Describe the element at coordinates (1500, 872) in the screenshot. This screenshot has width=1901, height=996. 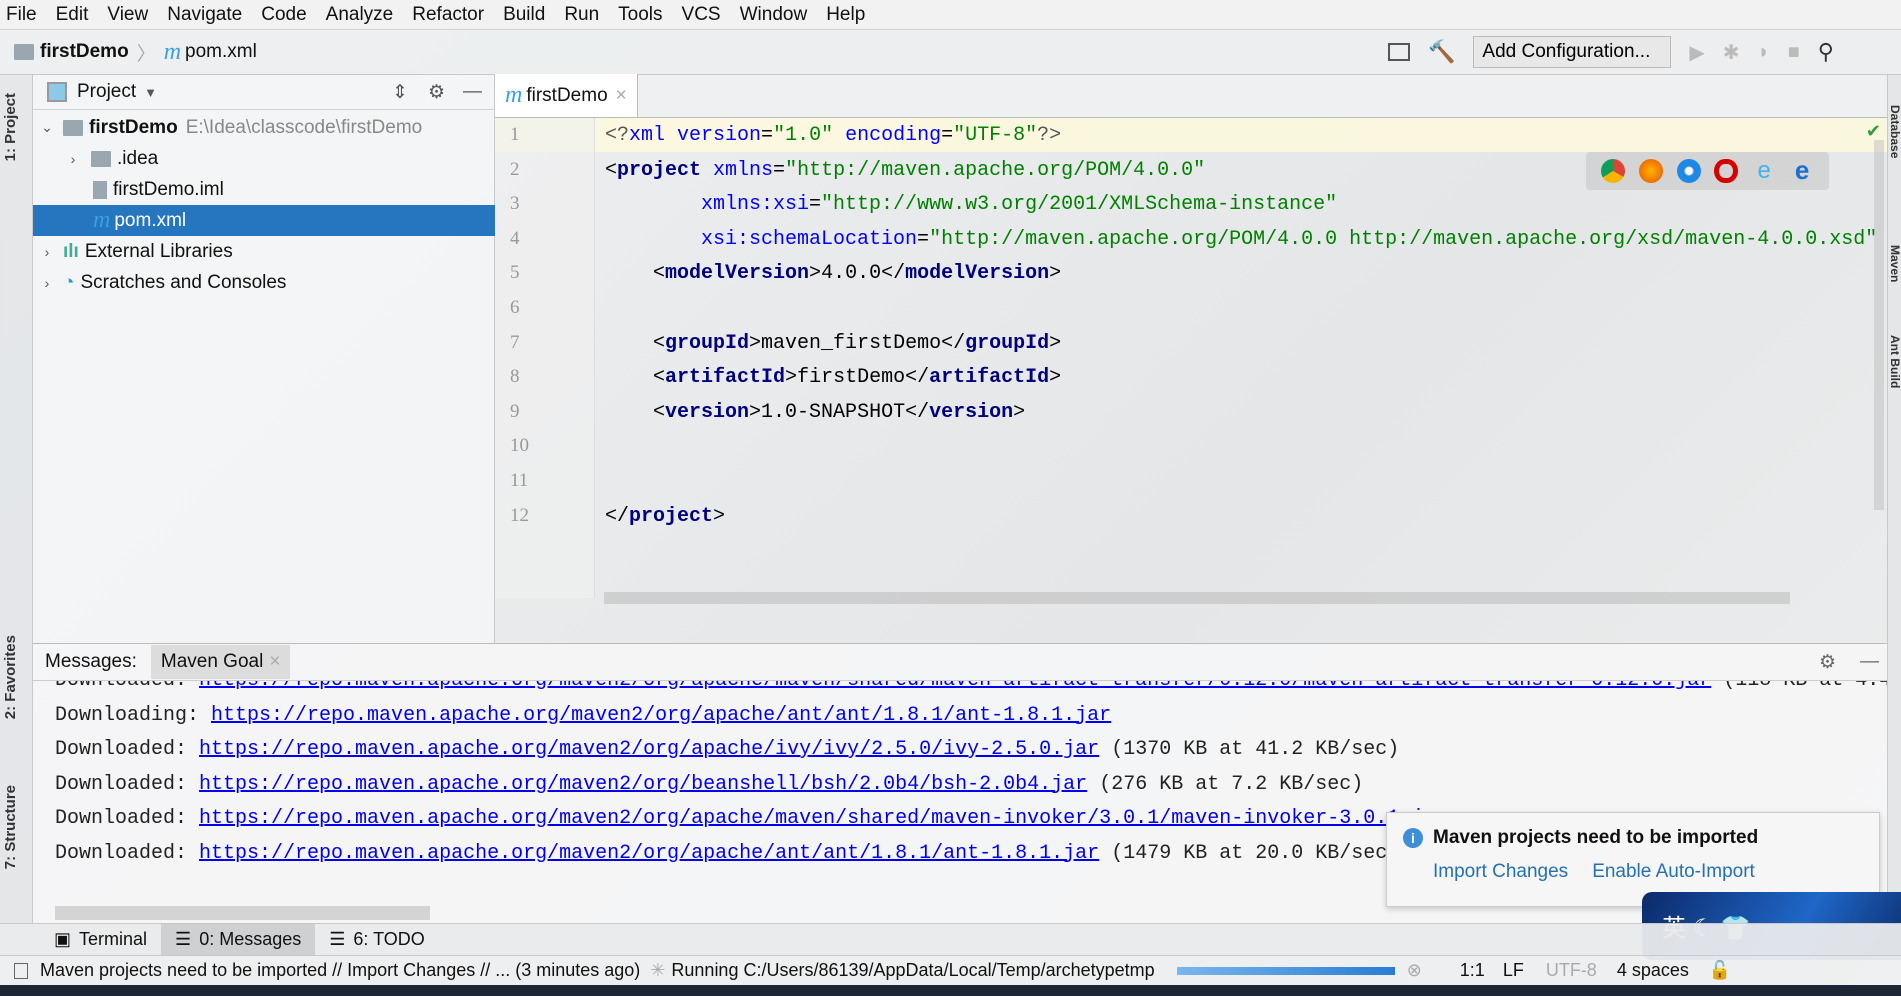
I see `import-changes-link: Import Changes` at that location.